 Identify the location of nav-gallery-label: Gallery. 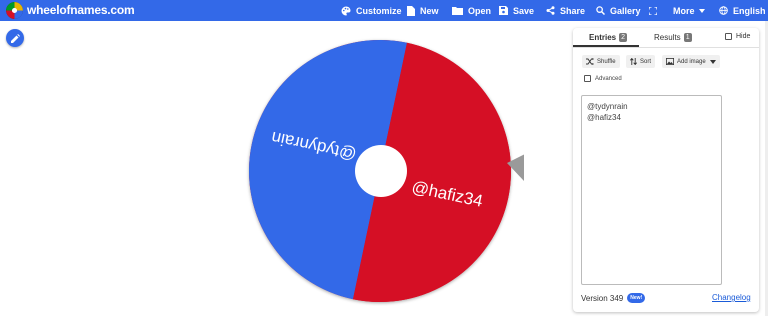
(625, 10).